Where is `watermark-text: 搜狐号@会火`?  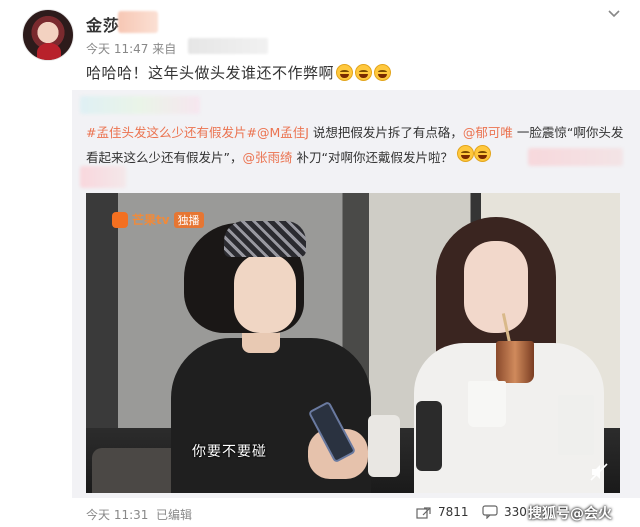 watermark-text: 搜狐号@会火 is located at coordinates (570, 514).